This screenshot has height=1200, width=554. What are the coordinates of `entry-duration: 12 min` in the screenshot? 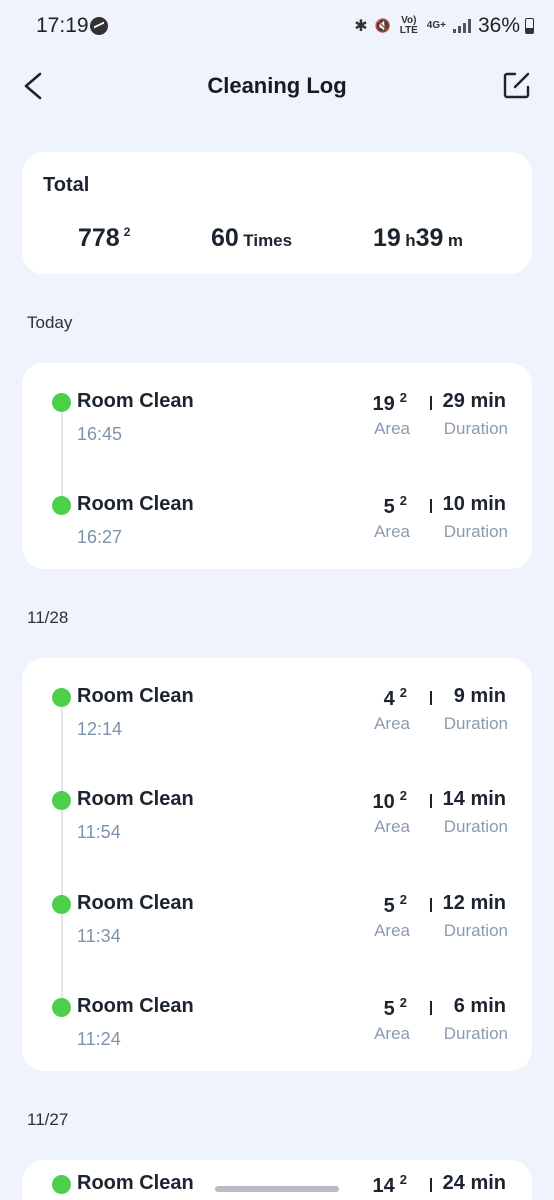 It's located at (474, 903).